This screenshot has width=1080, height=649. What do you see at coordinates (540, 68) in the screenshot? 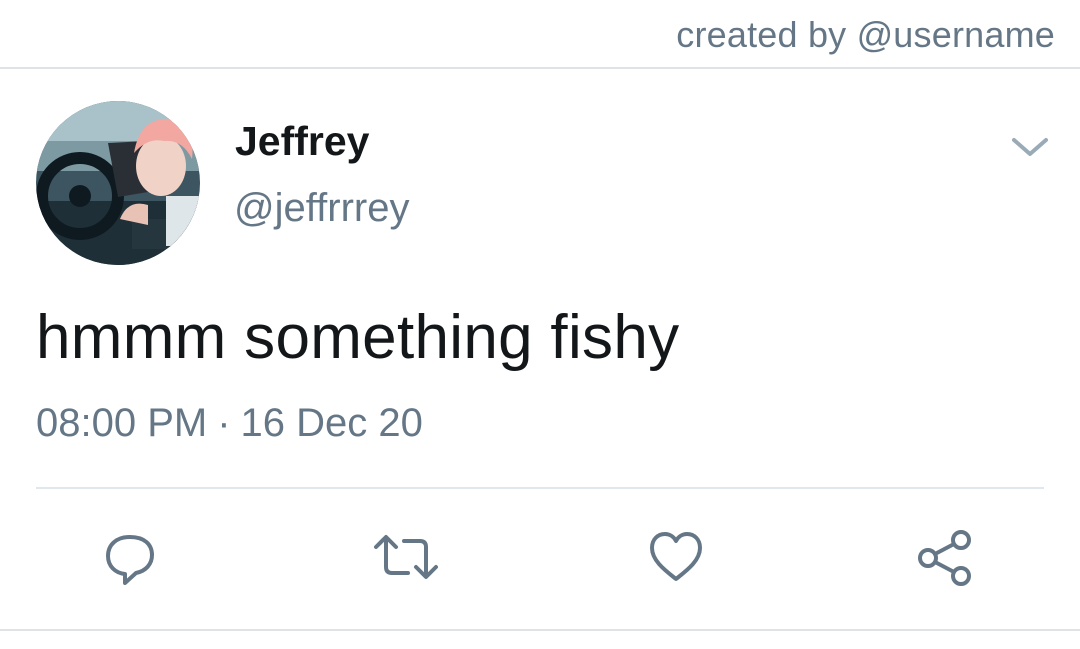
I see `top-divider` at bounding box center [540, 68].